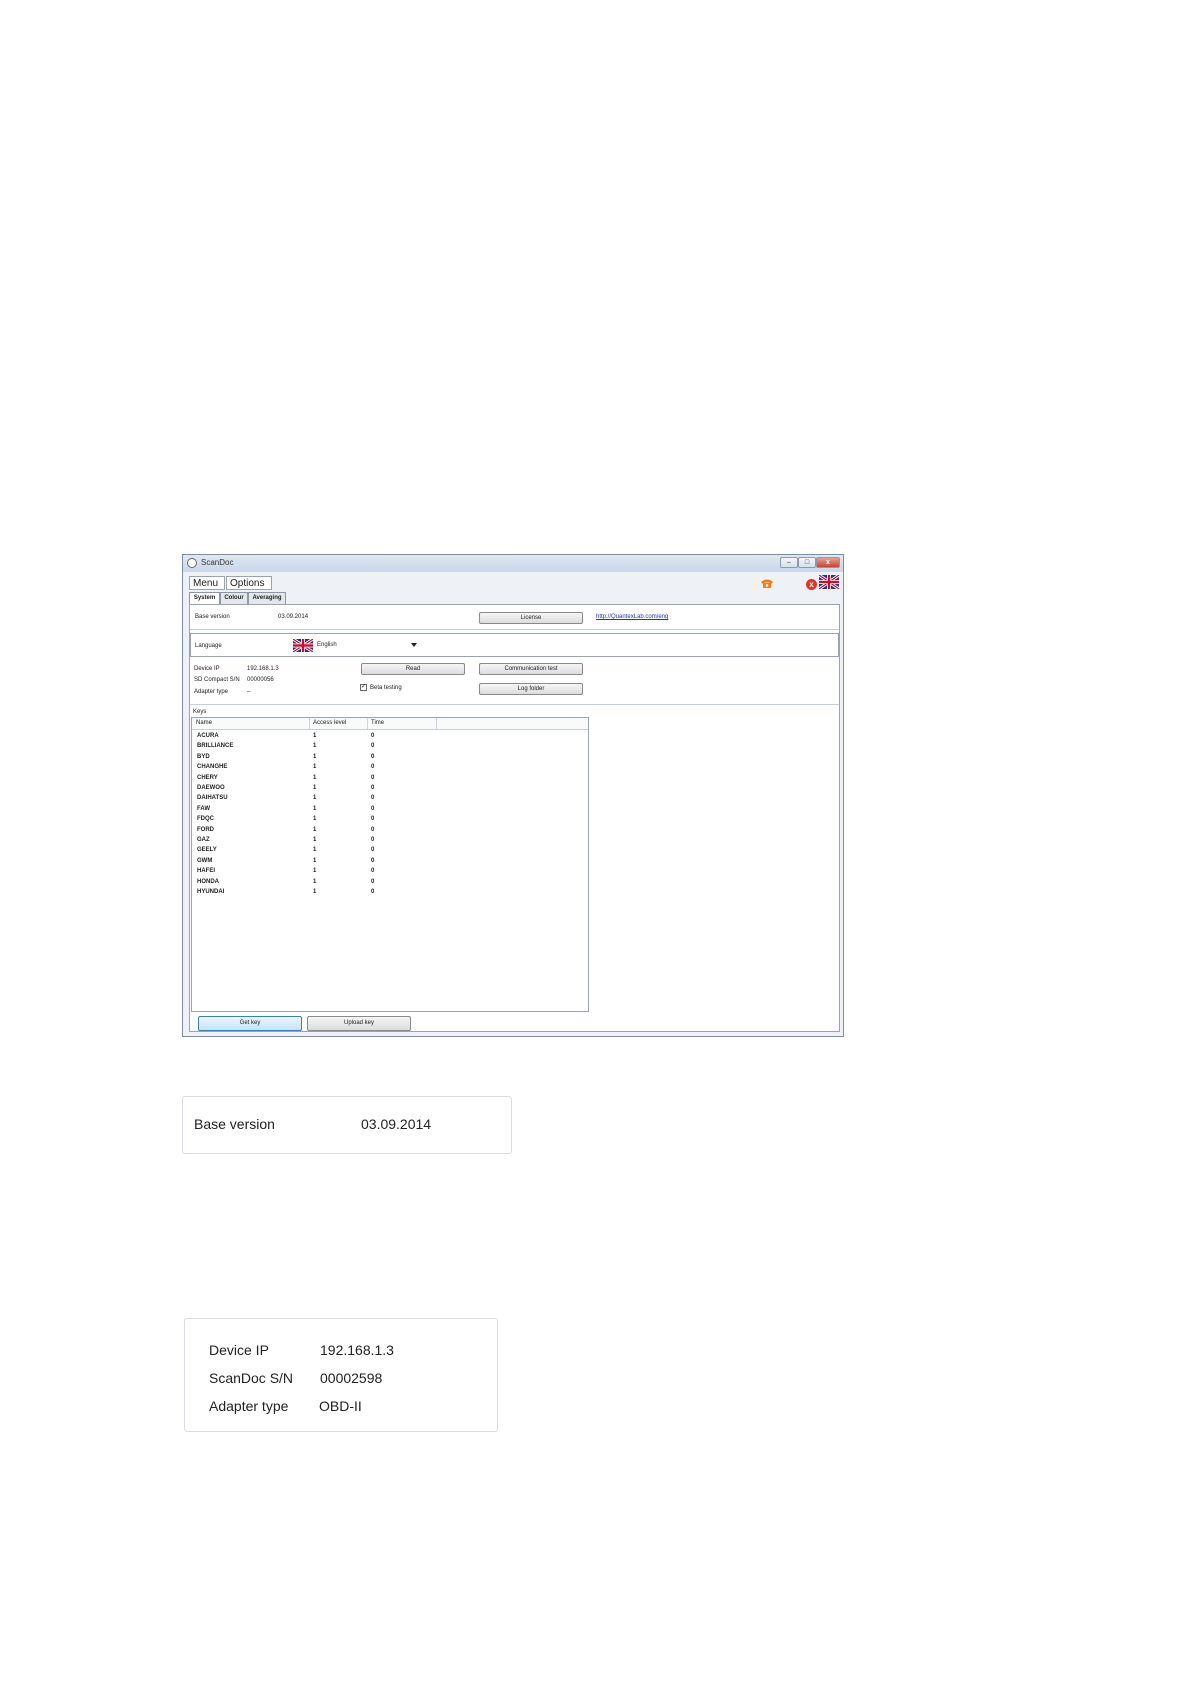  I want to click on table-row: CHERY 1 0, so click(390, 779).